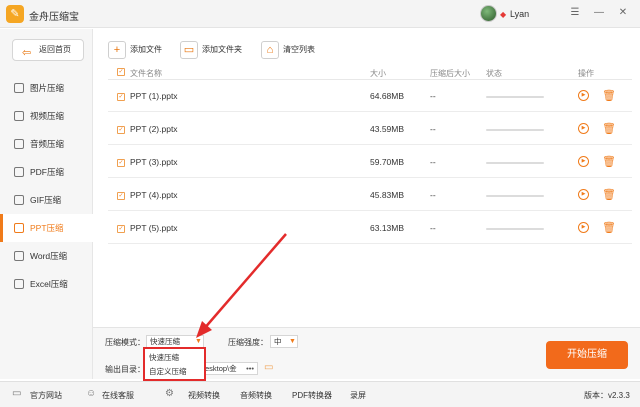 The width and height of the screenshot is (640, 407). What do you see at coordinates (17, 393) in the screenshot?
I see `monitor-icon: ▭` at bounding box center [17, 393].